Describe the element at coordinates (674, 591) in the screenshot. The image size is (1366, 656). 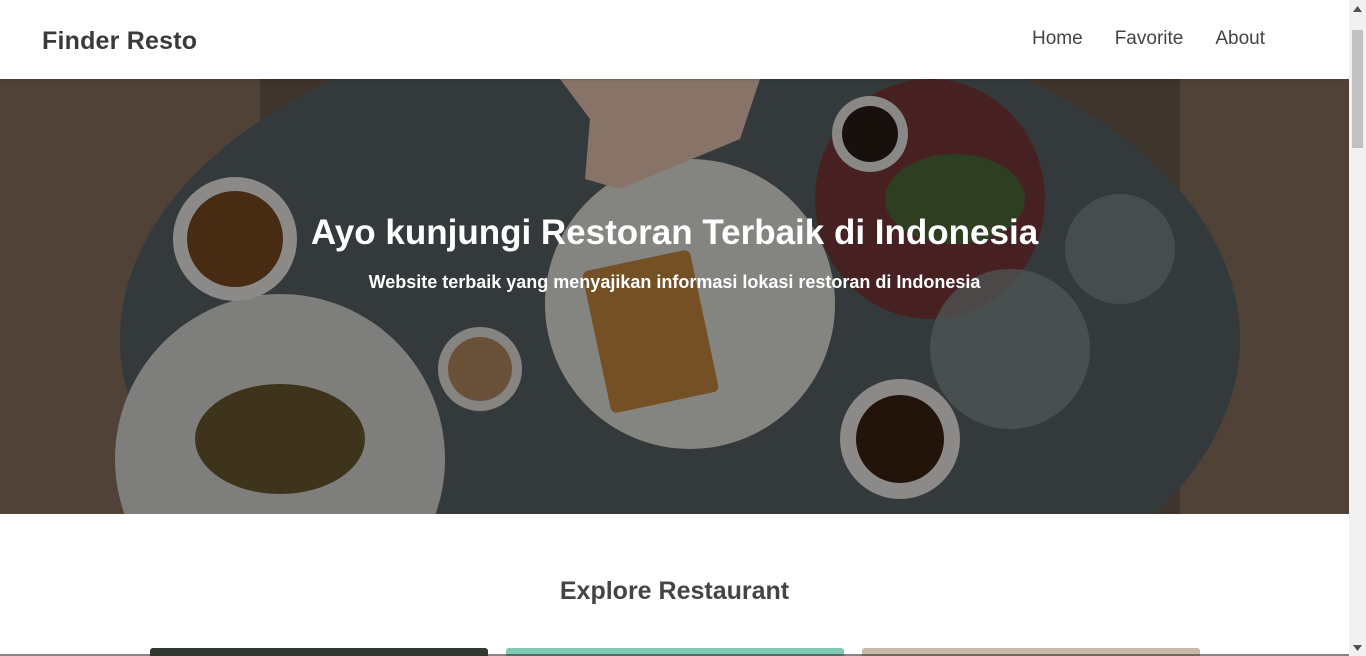
I see `section-title: Explore Restaurant` at that location.